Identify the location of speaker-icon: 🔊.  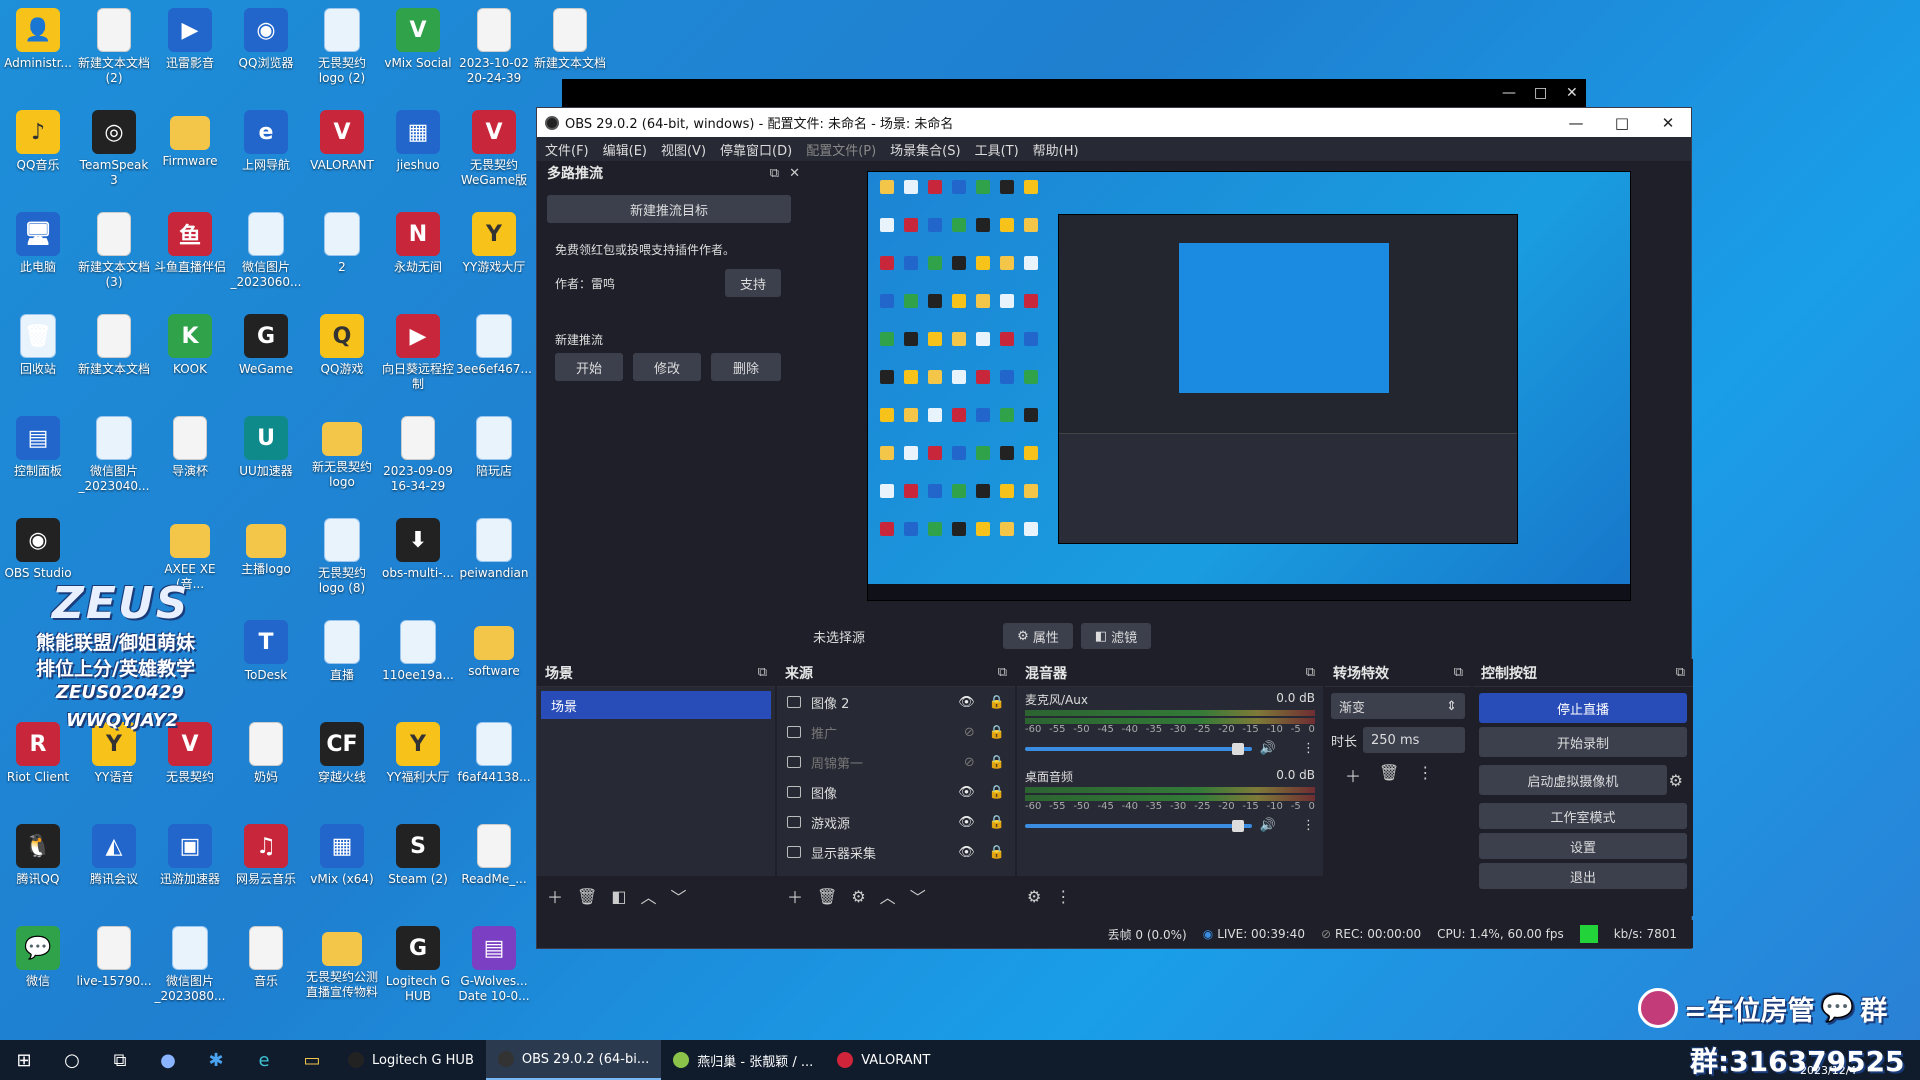
(1268, 825).